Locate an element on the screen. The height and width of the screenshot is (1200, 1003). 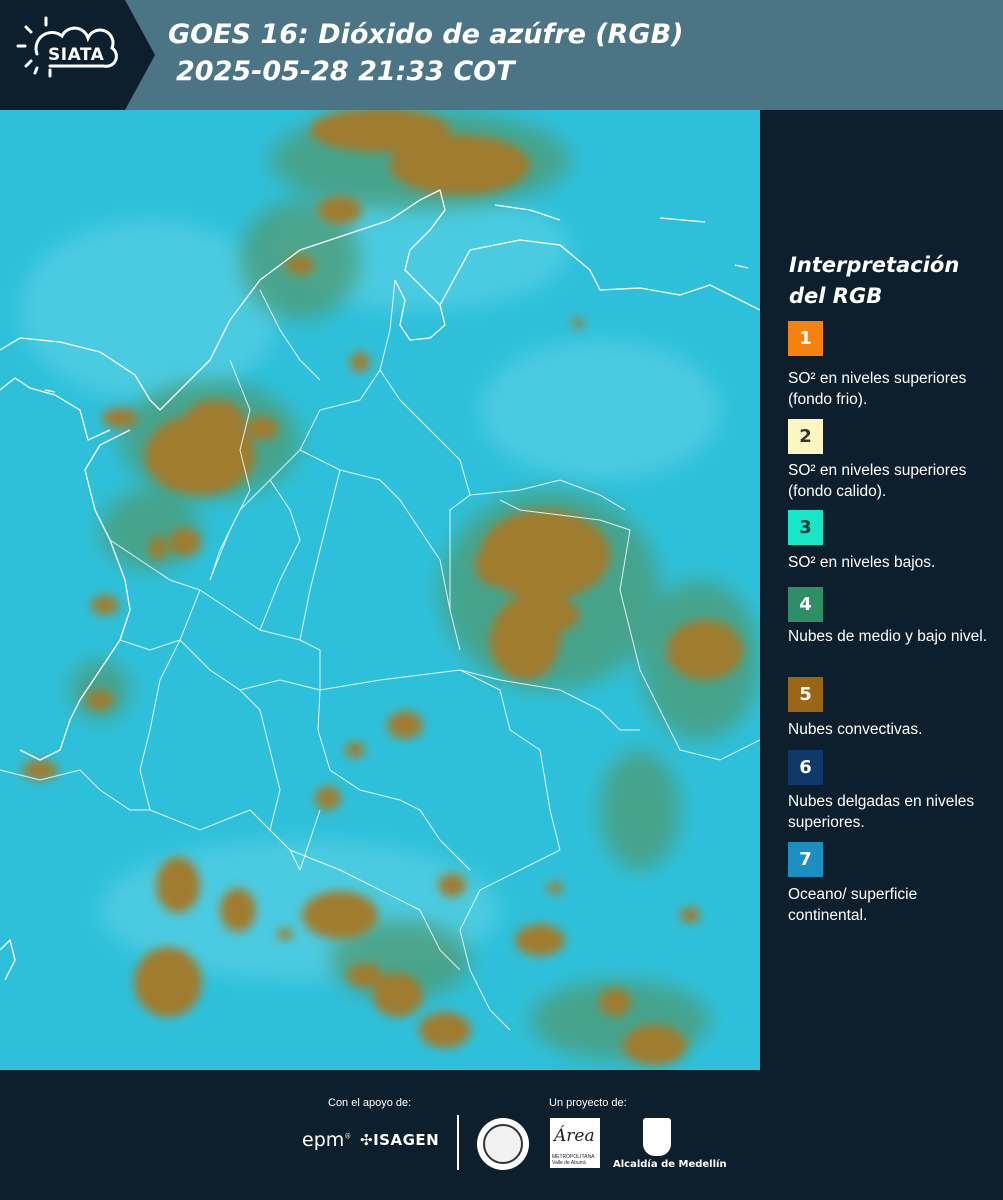
legend-swatch-5: 5 is located at coordinates (805, 694).